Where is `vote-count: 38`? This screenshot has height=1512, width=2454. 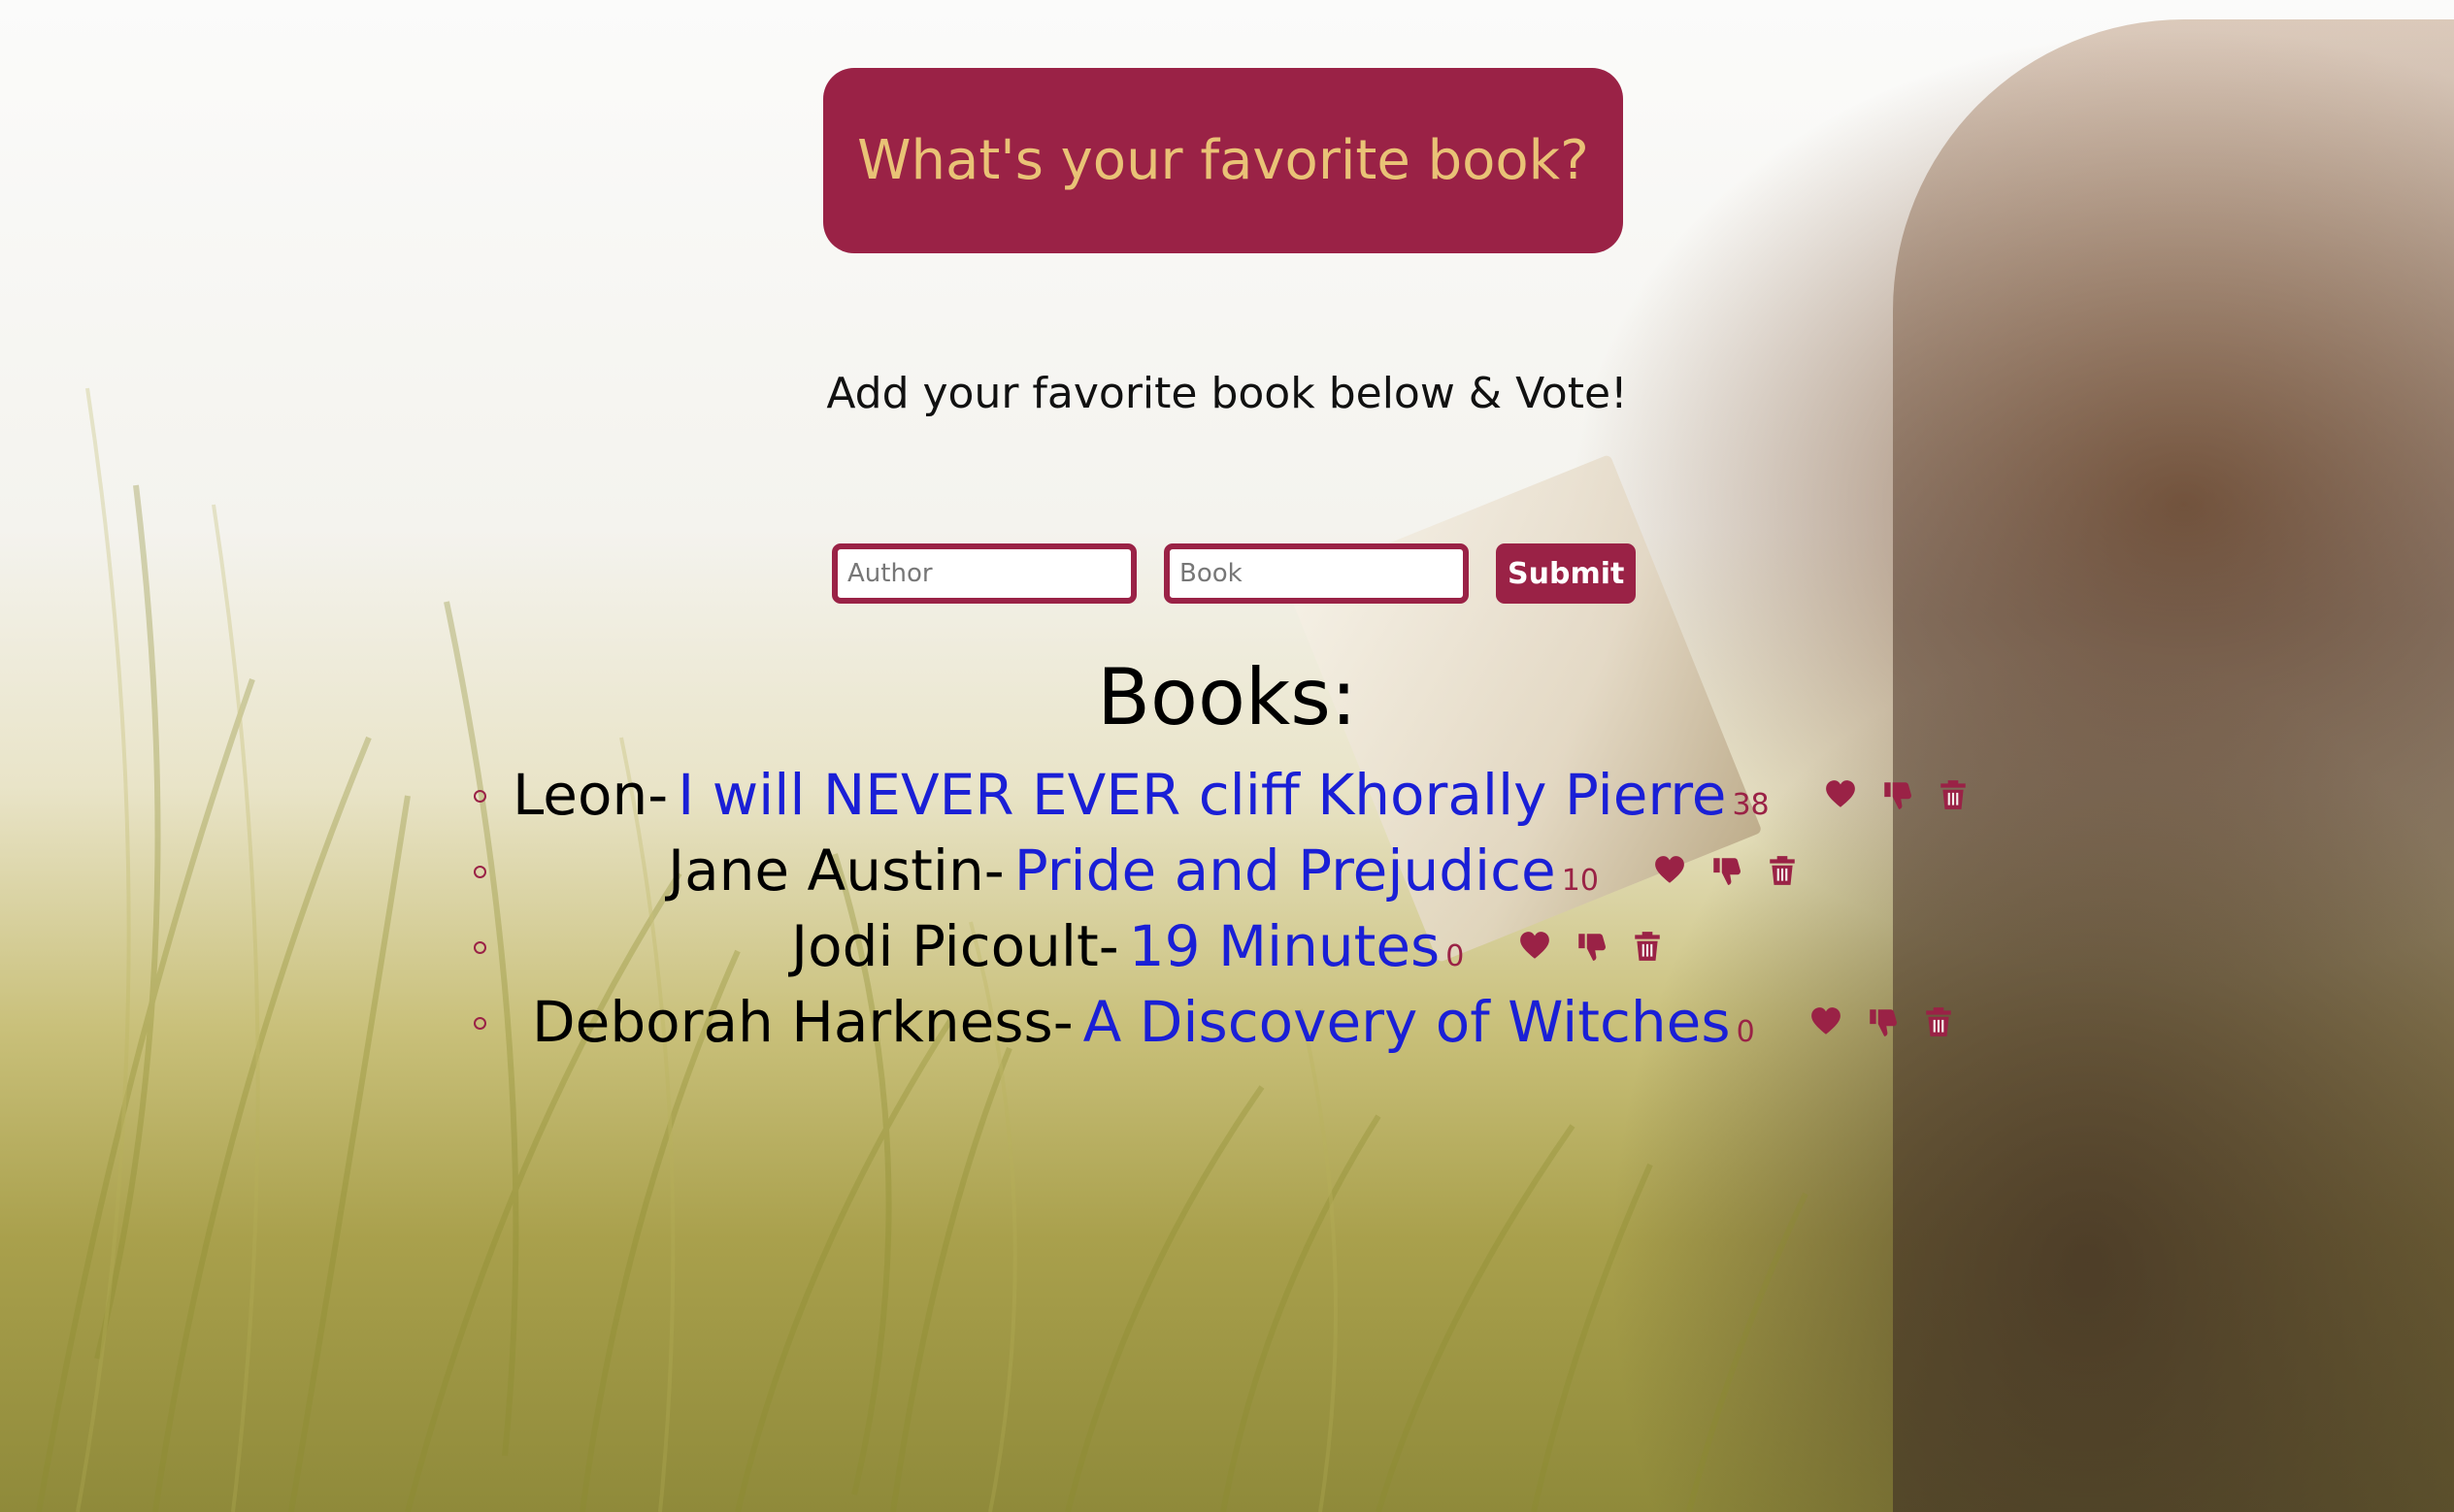
vote-count: 38 is located at coordinates (1751, 805).